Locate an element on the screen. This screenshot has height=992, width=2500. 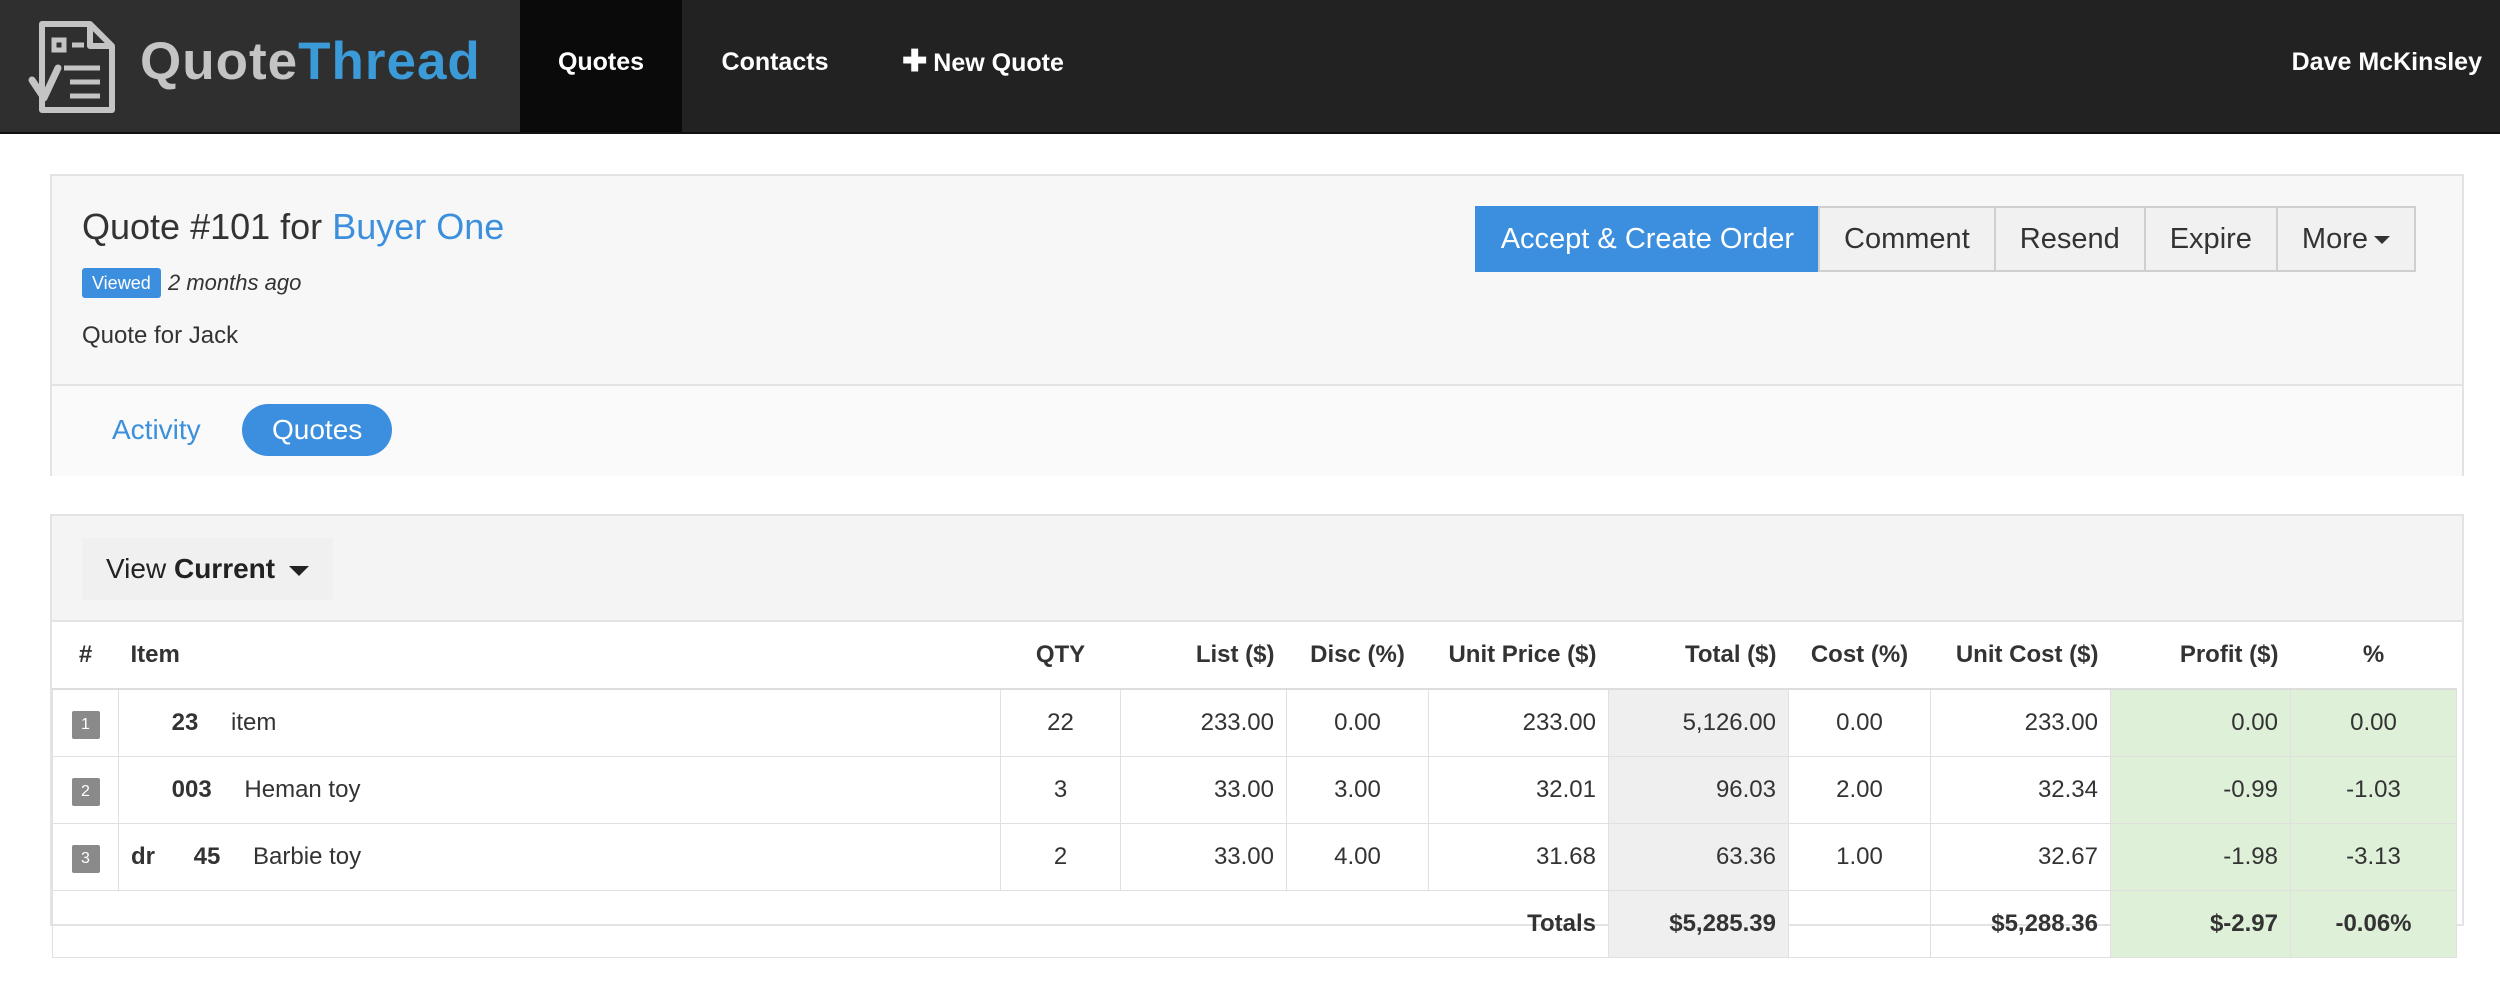
row-number-badge: 1 is located at coordinates (85, 724).